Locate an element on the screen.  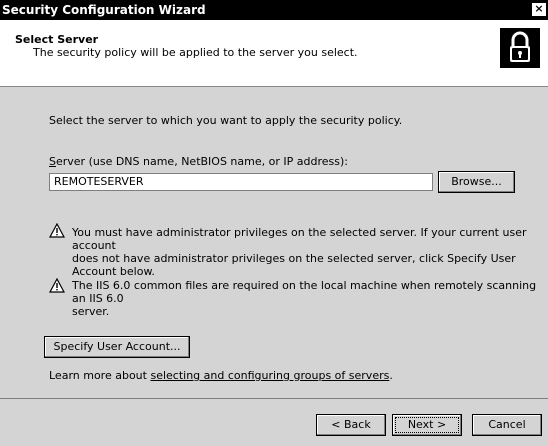
learn-more-suffix: . is located at coordinates (391, 375).